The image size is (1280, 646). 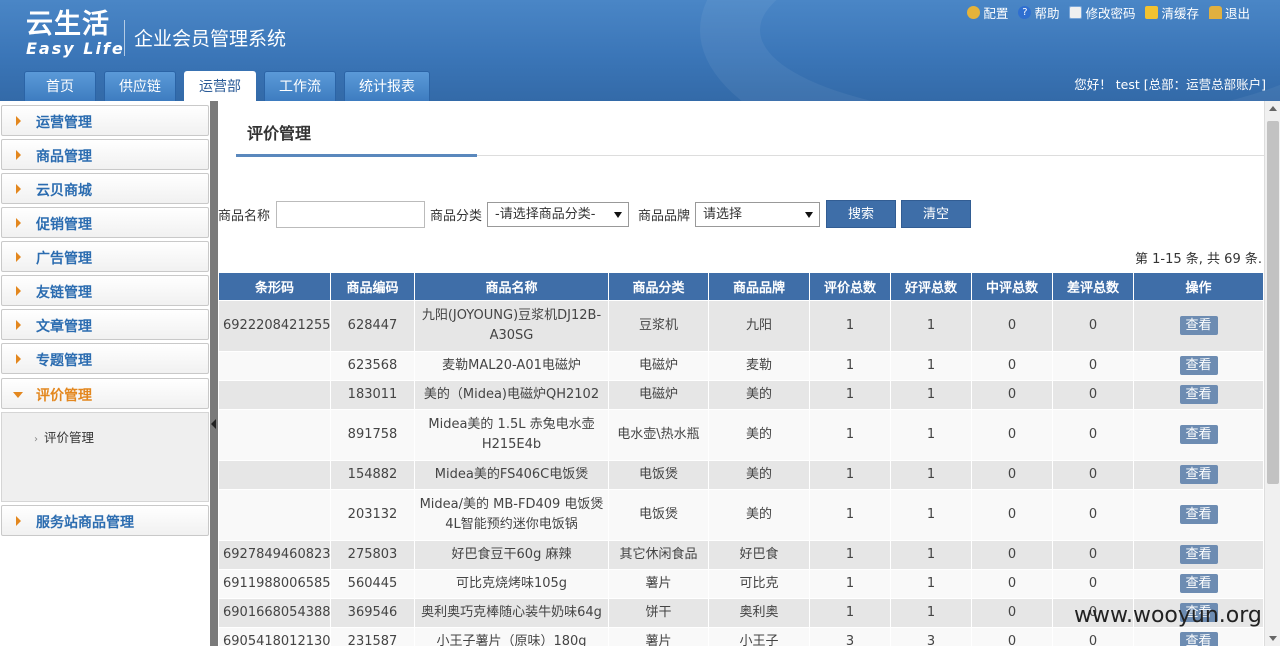 I want to click on sidebar-item-reviews: 评价管理, so click(x=105, y=393).